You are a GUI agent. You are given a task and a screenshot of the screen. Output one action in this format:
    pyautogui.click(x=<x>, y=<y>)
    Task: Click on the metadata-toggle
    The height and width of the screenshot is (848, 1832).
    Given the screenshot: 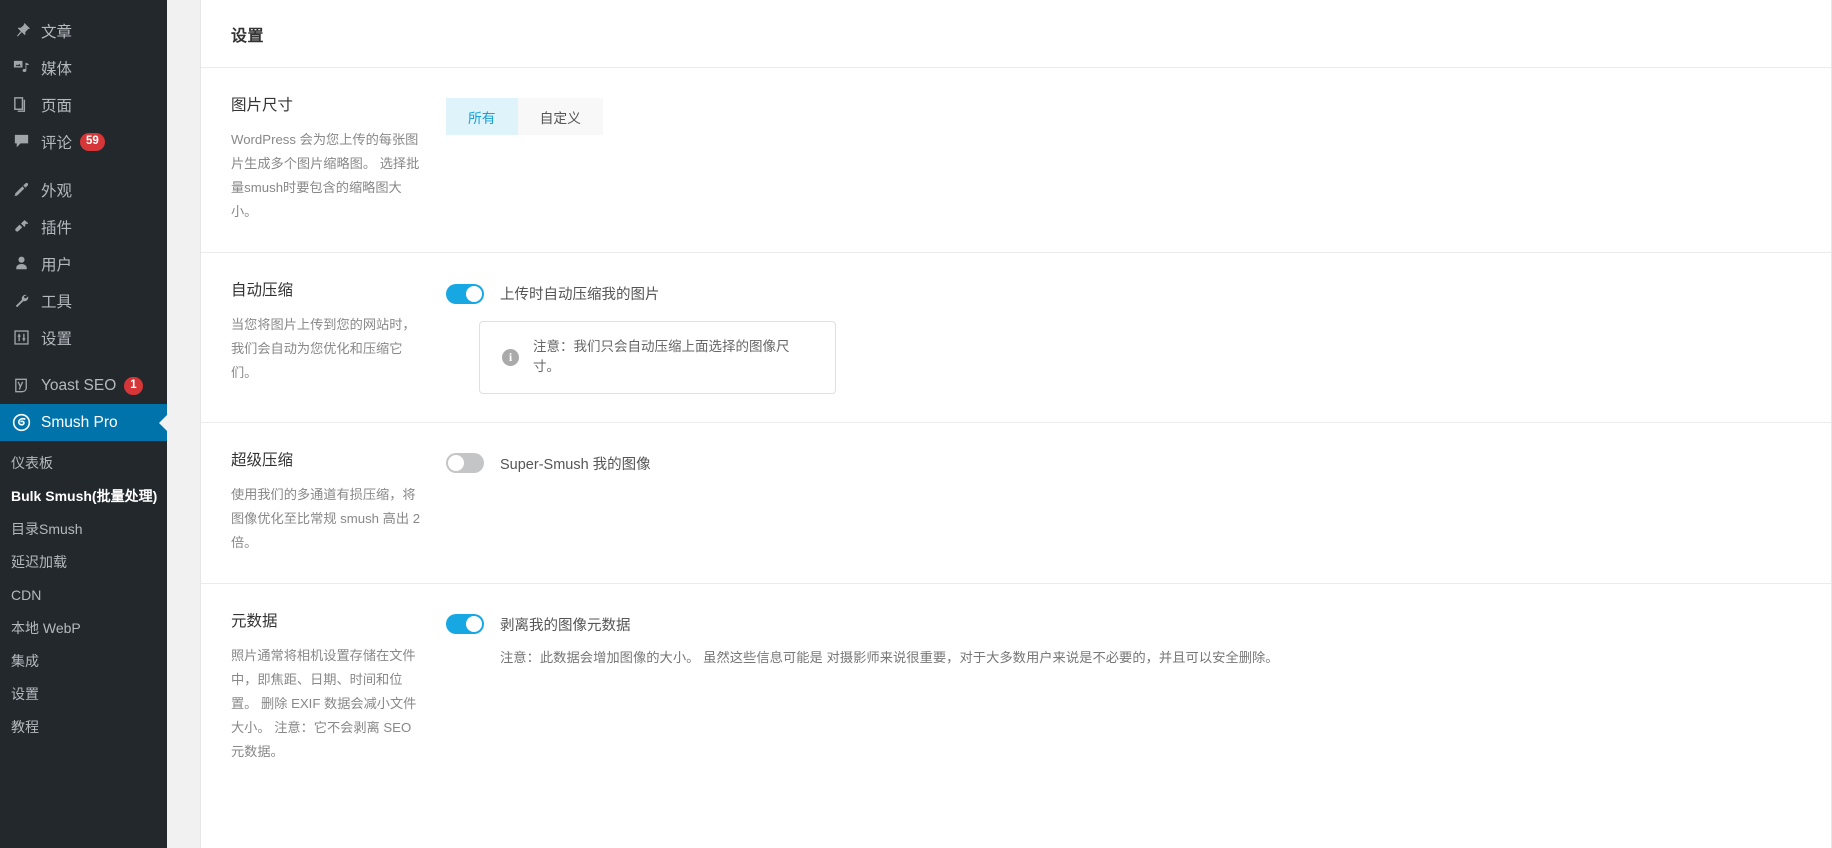 What is the action you would take?
    pyautogui.click(x=465, y=624)
    